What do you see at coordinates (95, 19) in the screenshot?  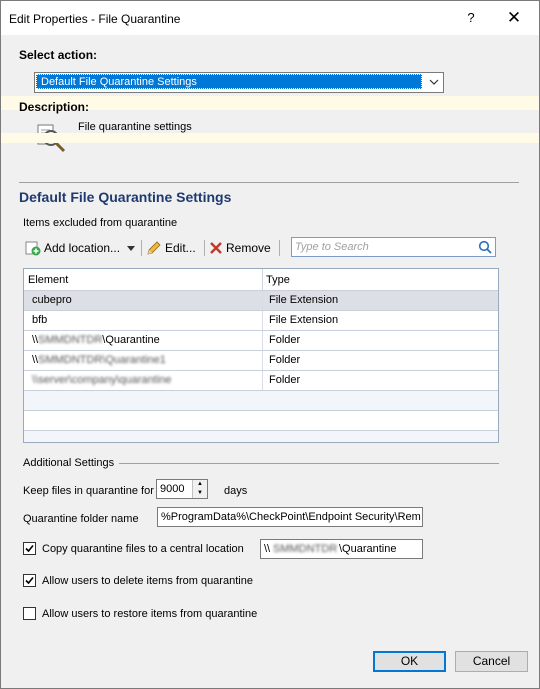 I see `window-title: Edit Properties - File Quarantine` at bounding box center [95, 19].